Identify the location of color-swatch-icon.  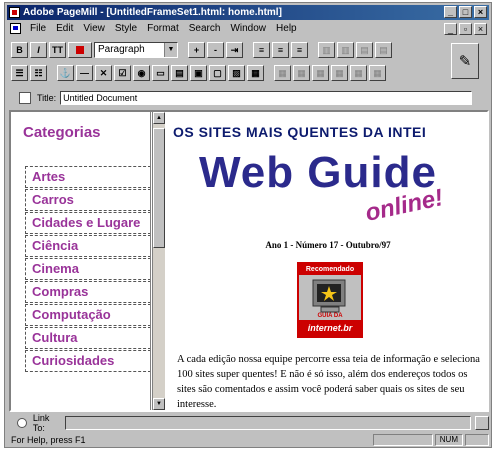
(80, 50).